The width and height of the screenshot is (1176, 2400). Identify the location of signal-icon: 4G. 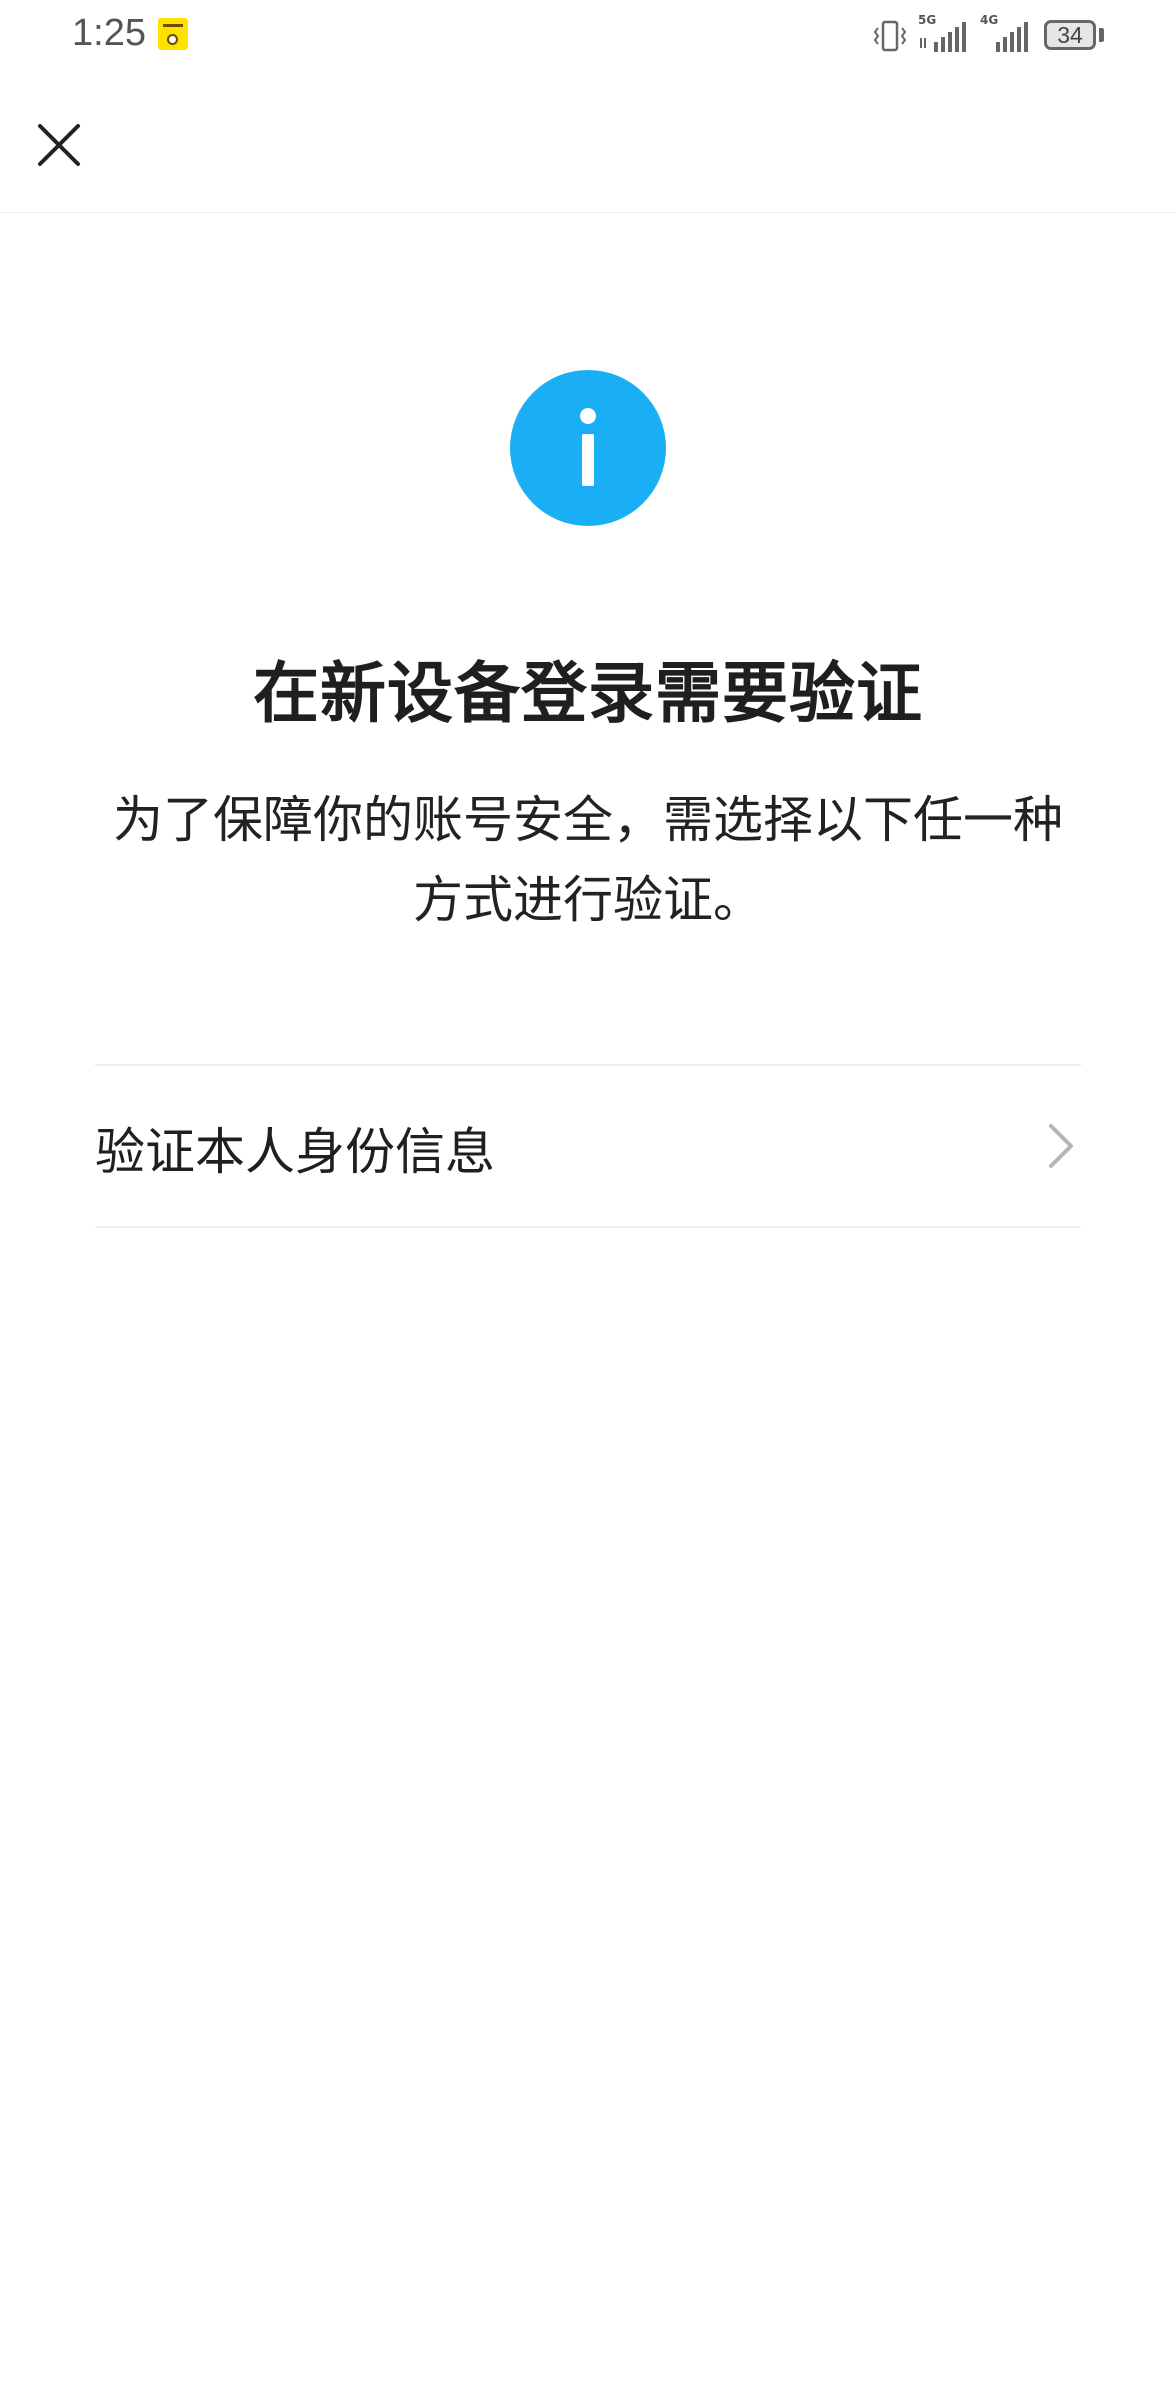
(1006, 35).